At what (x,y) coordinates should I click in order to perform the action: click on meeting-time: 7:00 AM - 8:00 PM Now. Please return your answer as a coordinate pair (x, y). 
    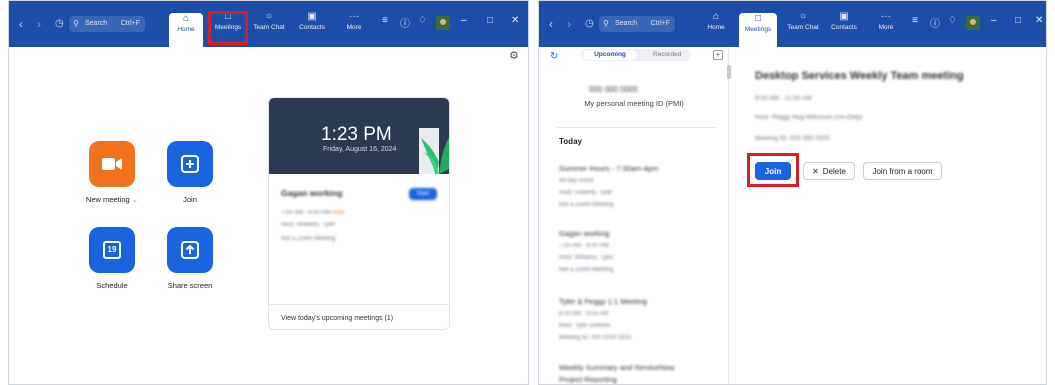
    Looking at the image, I should click on (313, 213).